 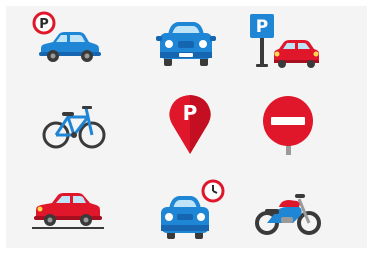 I want to click on badge-letter: P, so click(x=44, y=24).